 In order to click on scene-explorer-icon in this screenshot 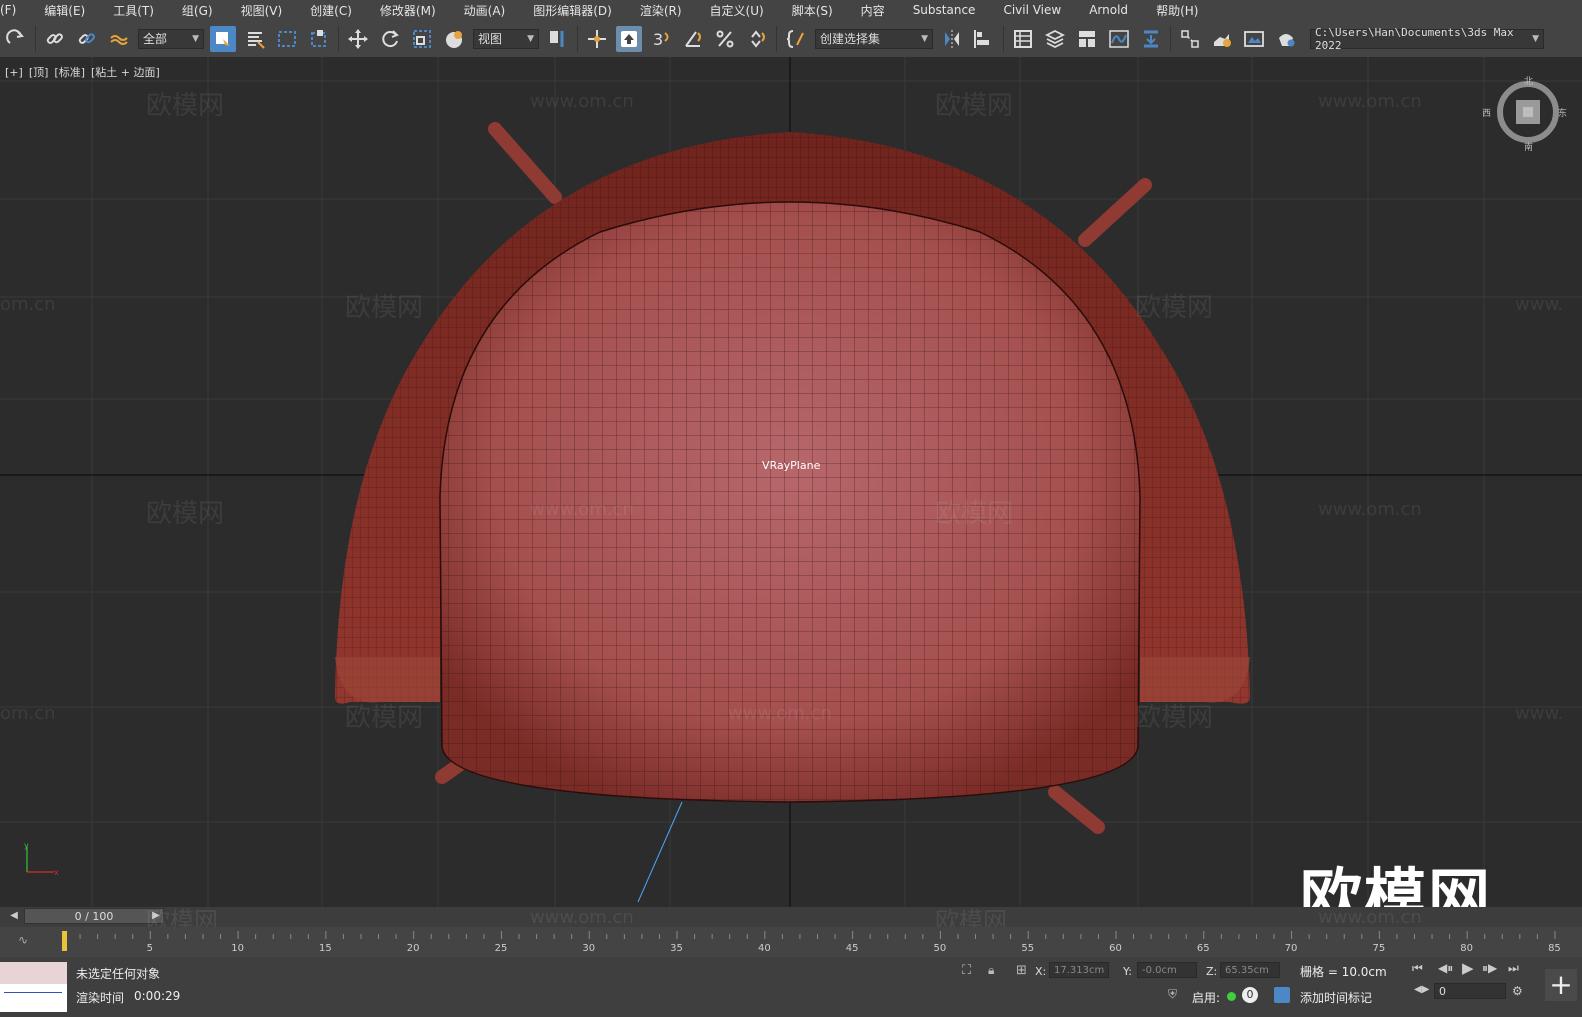, I will do `click(1023, 39)`.